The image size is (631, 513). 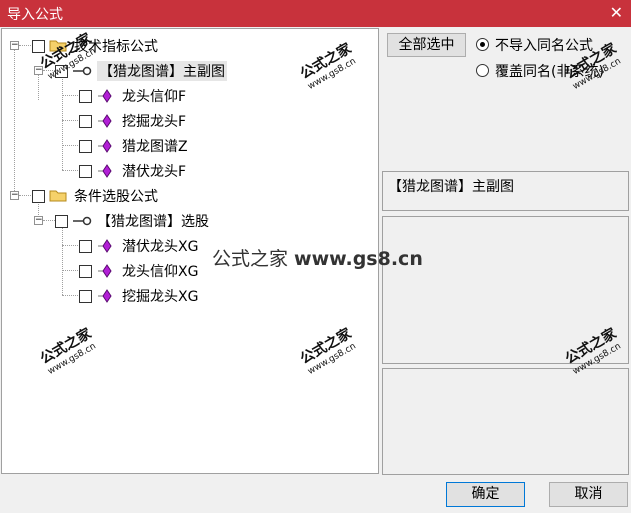 What do you see at coordinates (155, 147) in the screenshot?
I see `tree-item-label: 猎龙图谱Z` at bounding box center [155, 147].